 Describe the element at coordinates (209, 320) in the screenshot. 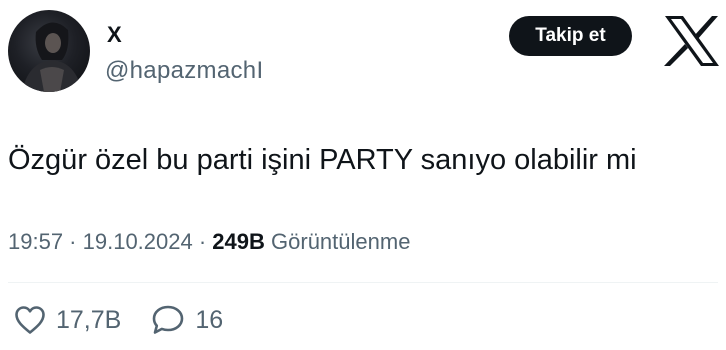

I see `reply-count: 16` at that location.